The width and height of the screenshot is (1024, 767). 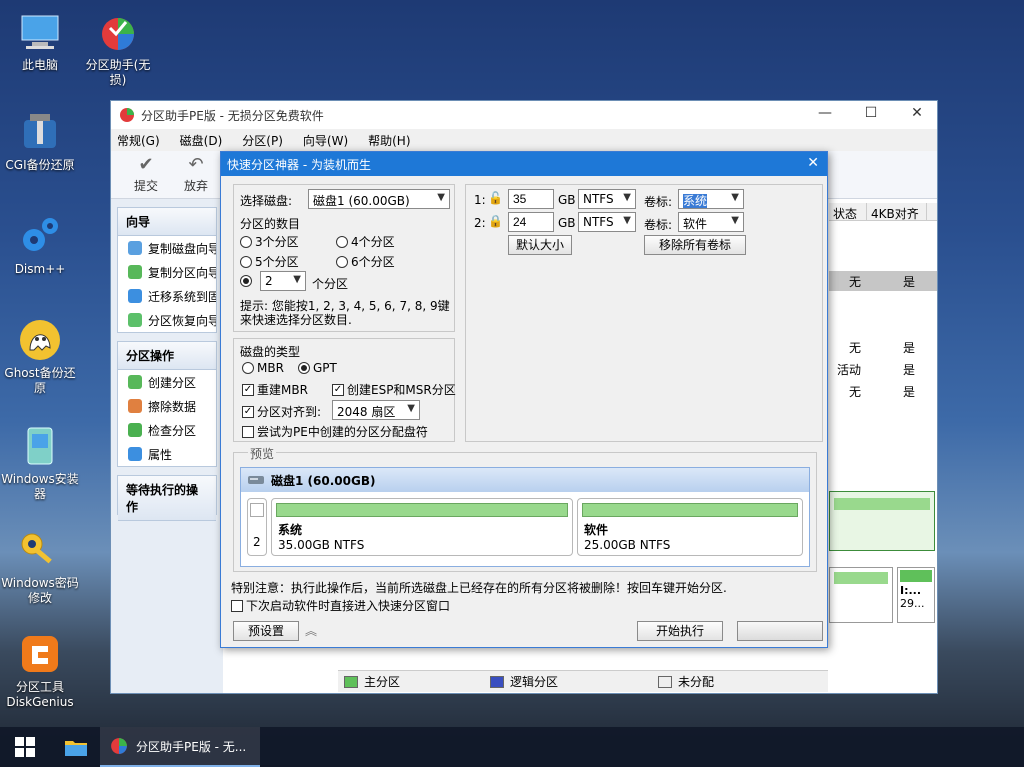 What do you see at coordinates (40, 567) in the screenshot?
I see `desktop-icon-password: Windows密码修改` at bounding box center [40, 567].